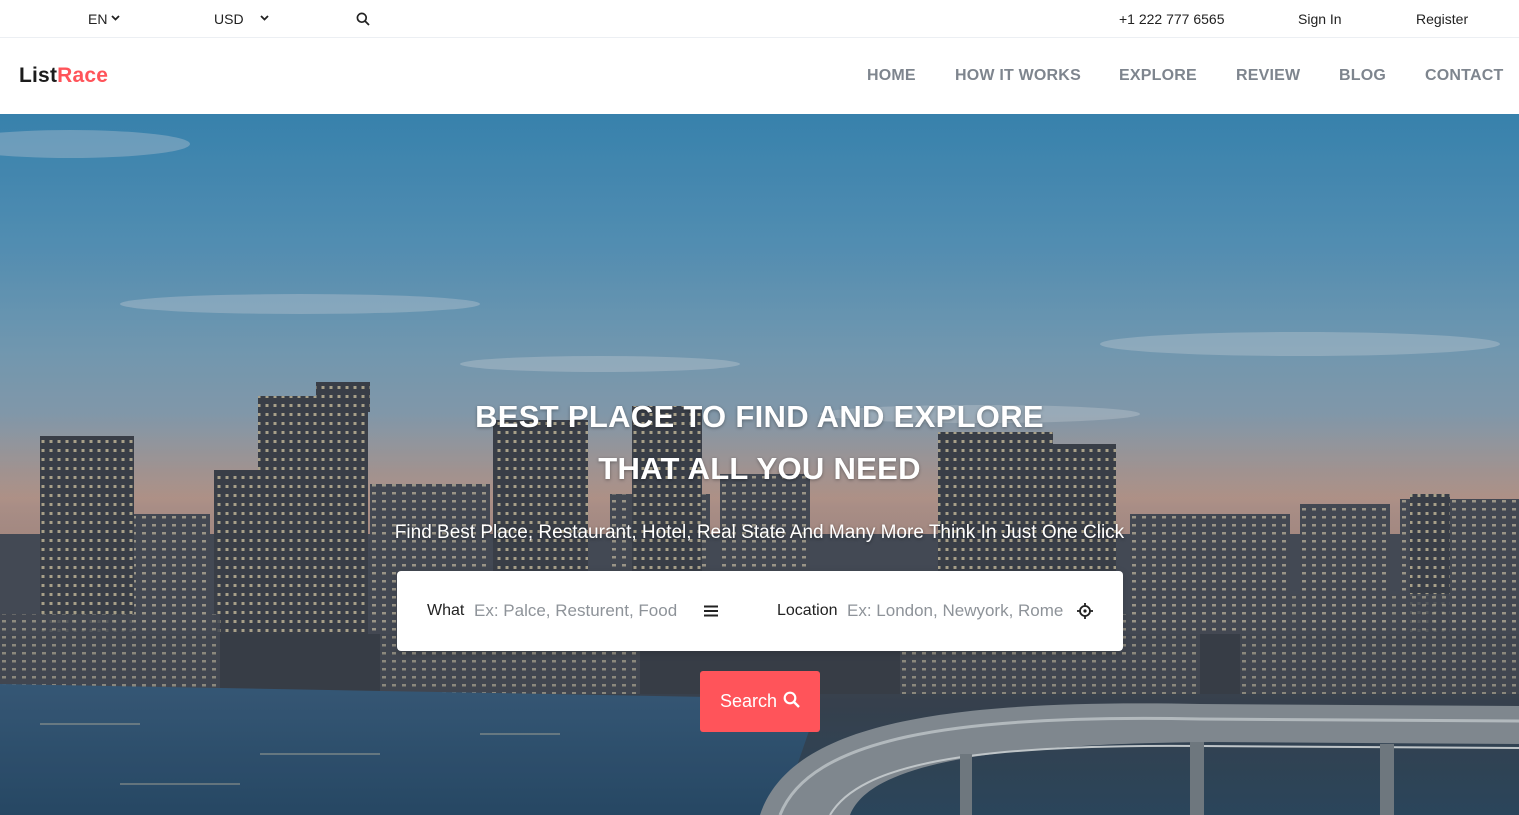  I want to click on logo-text-race: Race, so click(83, 75).